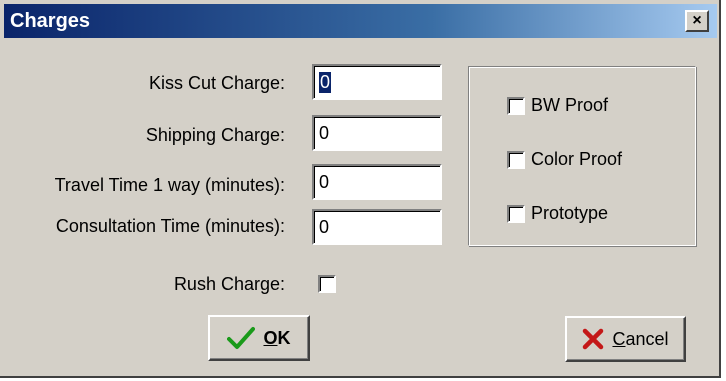 The height and width of the screenshot is (381, 726). Describe the element at coordinates (324, 182) in the screenshot. I see `travel-time-value: 0` at that location.